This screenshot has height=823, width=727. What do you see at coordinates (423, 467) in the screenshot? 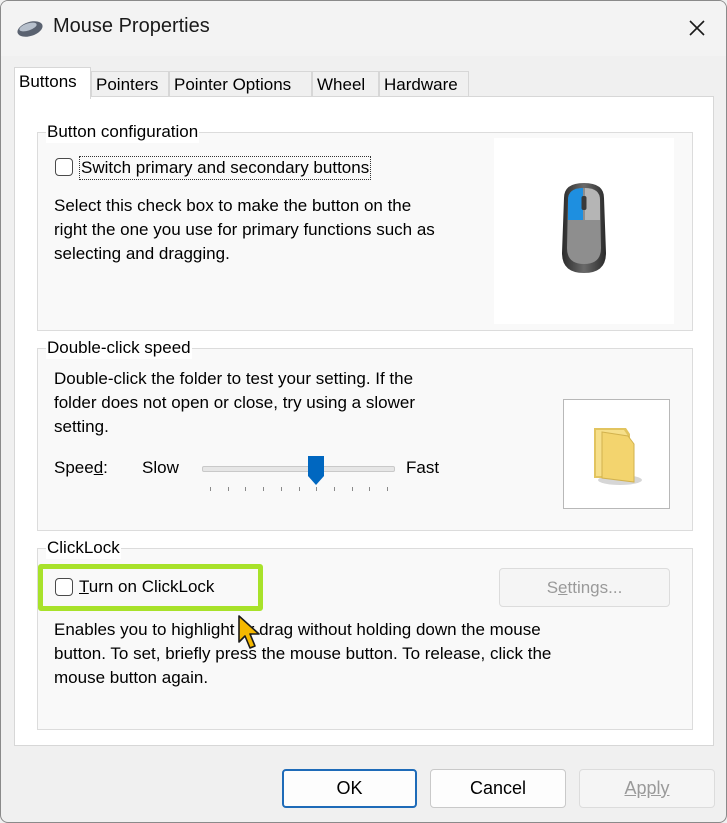
I see `fast-label: Fast` at bounding box center [423, 467].